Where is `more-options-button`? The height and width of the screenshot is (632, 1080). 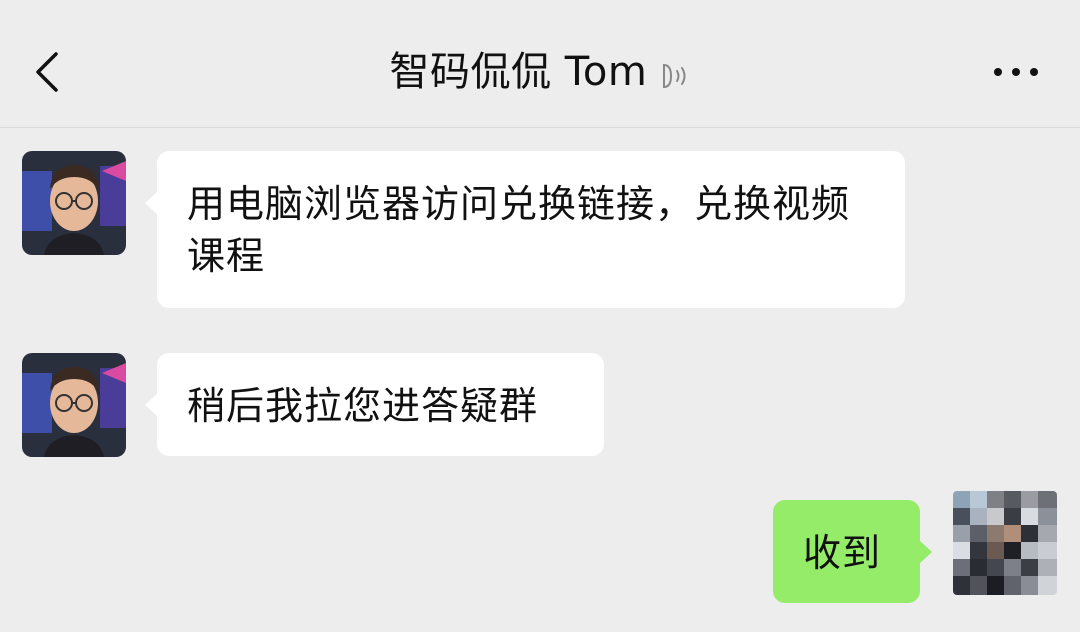 more-options-button is located at coordinates (1016, 72).